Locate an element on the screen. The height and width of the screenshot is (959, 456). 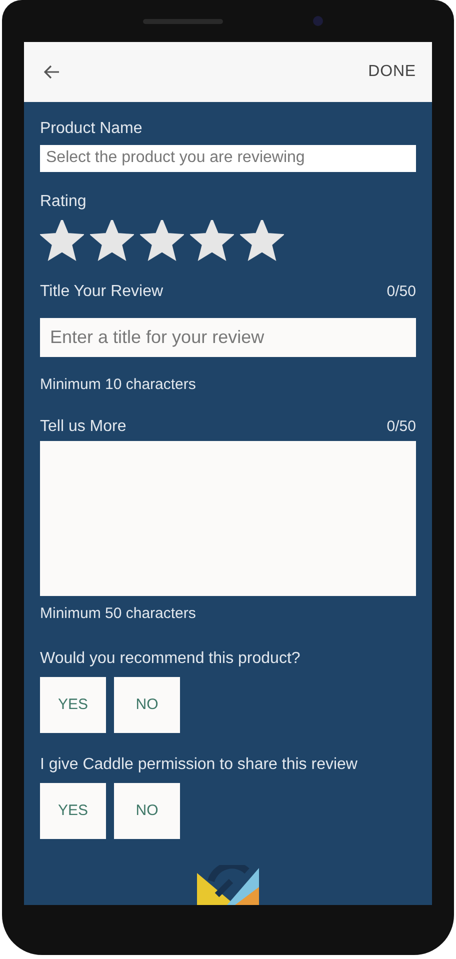
field-label: Rating is located at coordinates (63, 202).